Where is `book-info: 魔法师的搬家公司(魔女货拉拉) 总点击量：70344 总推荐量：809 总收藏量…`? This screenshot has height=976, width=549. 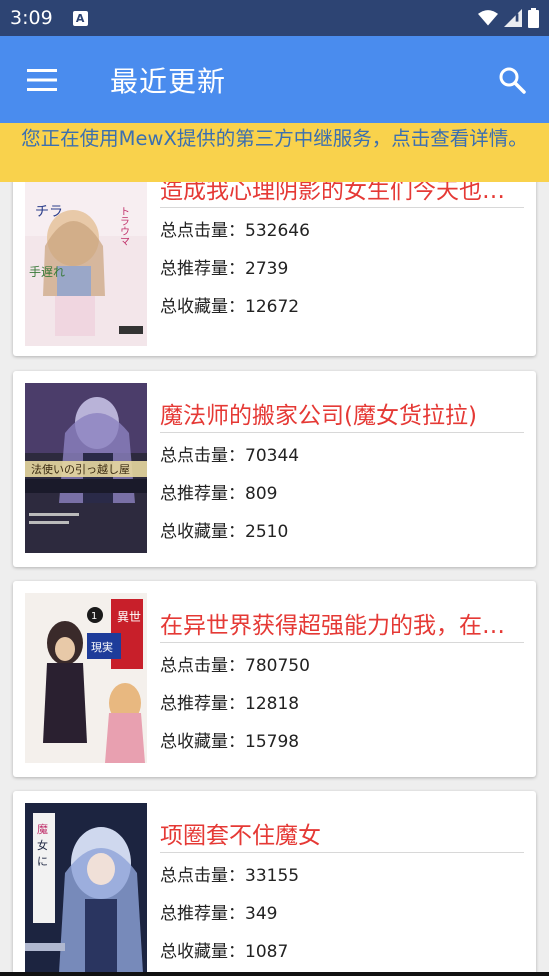
book-info: 魔法师的搬家公司(魔女货拉拉) 总点击量：70344 总推荐量：809 总收藏量… is located at coordinates (342, 475).